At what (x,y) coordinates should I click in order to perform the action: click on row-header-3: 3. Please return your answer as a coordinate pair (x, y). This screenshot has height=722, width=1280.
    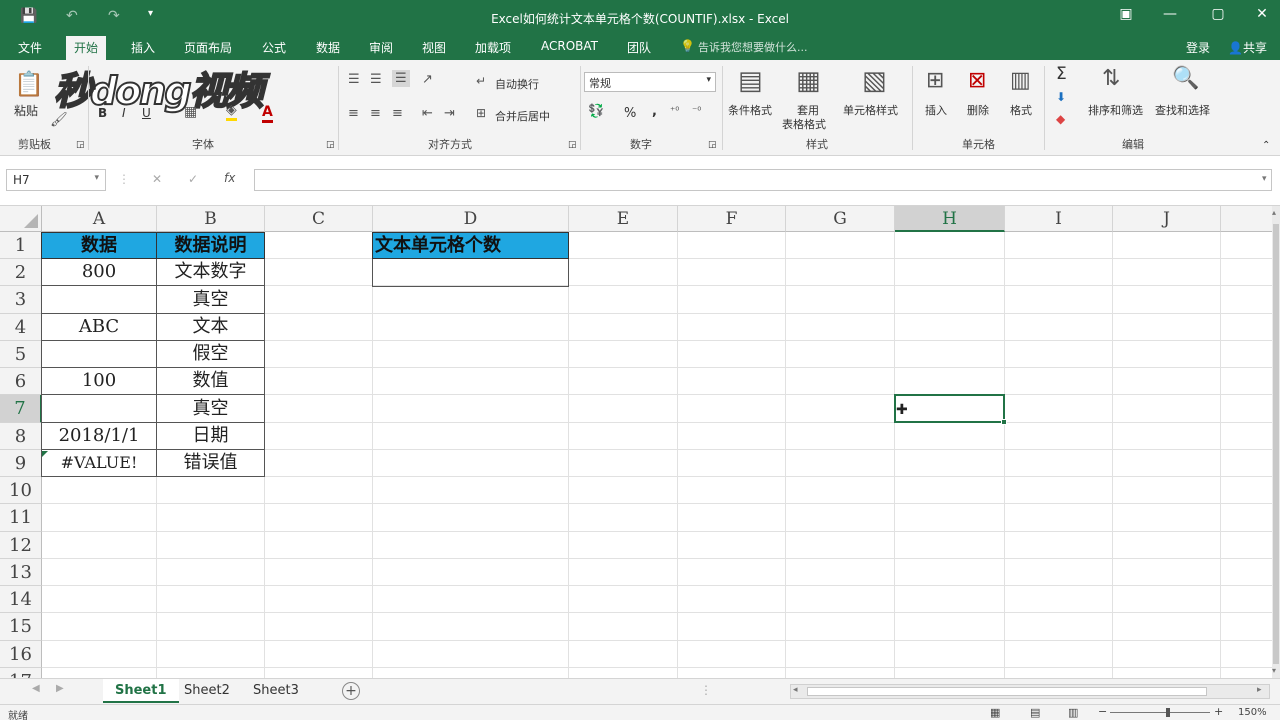
    Looking at the image, I should click on (21, 300).